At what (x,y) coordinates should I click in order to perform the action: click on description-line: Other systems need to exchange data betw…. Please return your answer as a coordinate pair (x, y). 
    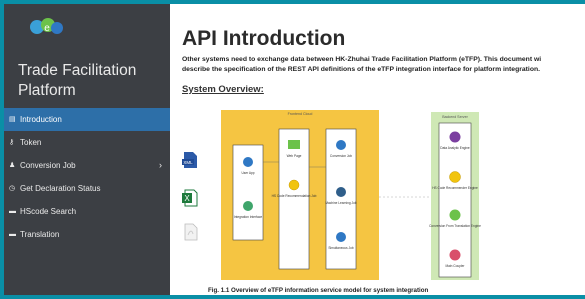
    Looking at the image, I should click on (362, 59).